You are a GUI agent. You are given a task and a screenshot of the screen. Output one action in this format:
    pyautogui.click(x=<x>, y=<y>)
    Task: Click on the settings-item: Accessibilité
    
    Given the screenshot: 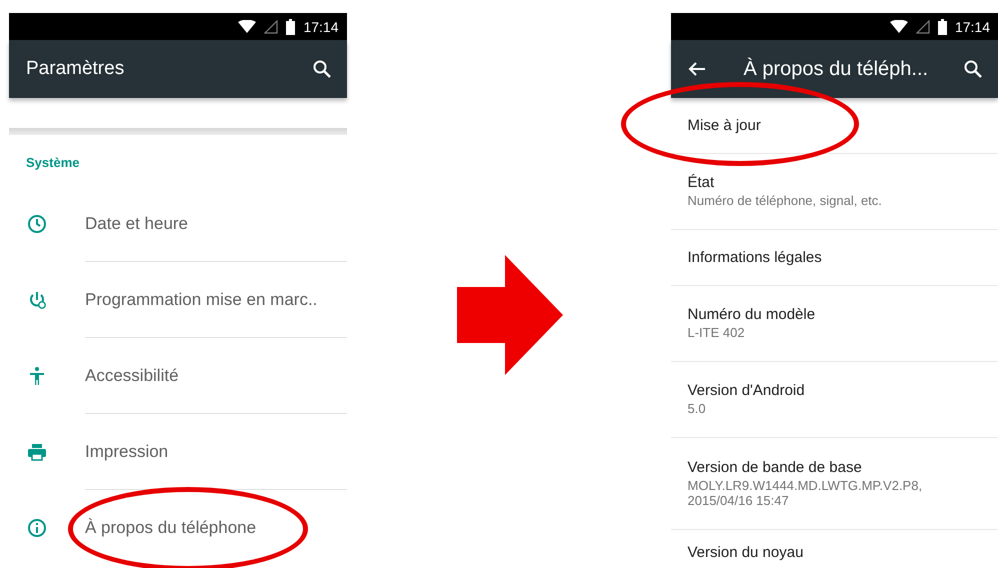 What is the action you would take?
    pyautogui.click(x=177, y=376)
    